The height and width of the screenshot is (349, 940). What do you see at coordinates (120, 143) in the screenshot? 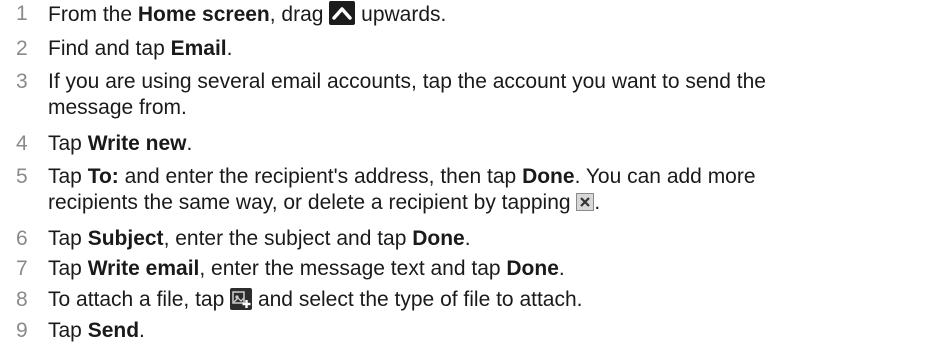
I see `step-text: Tap Write new.` at bounding box center [120, 143].